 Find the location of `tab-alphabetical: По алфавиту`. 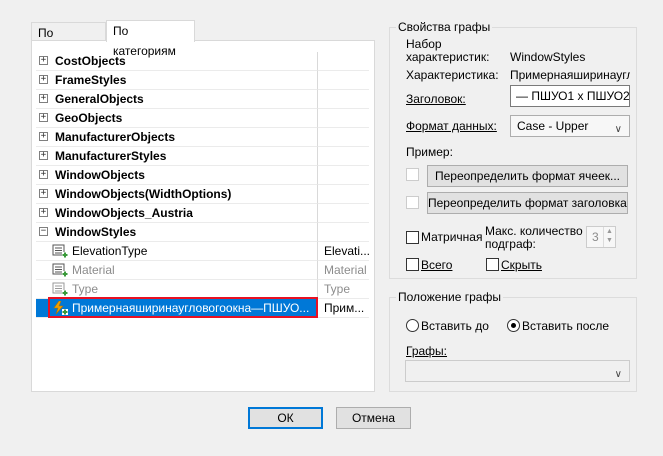

tab-alphabetical: По алфавиту is located at coordinates (68, 41).